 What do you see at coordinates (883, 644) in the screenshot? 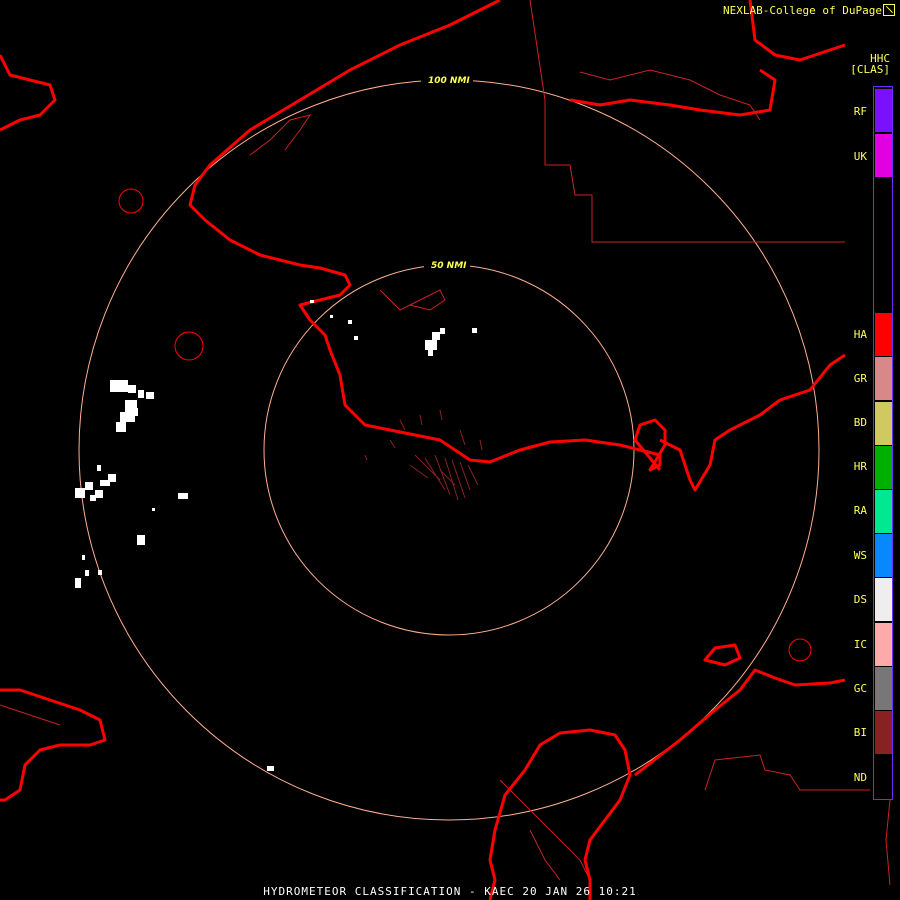
I see `legend-swatch-ic` at bounding box center [883, 644].